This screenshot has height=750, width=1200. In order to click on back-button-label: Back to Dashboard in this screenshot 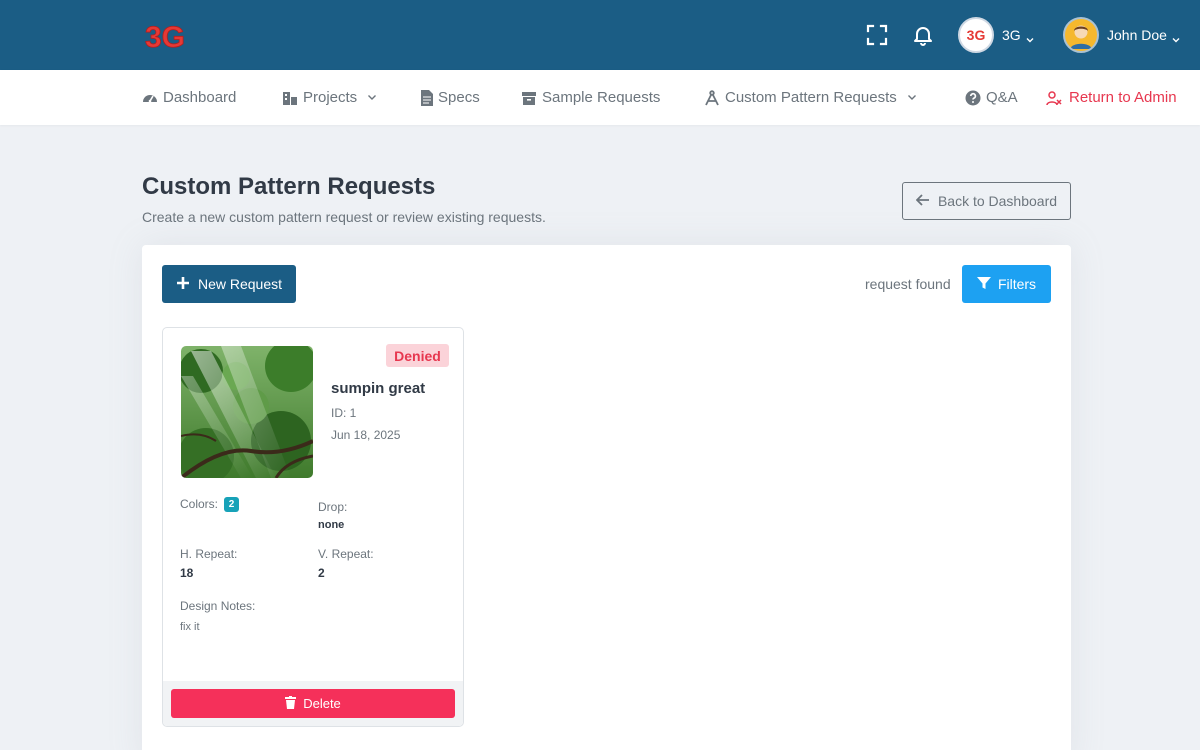, I will do `click(997, 201)`.